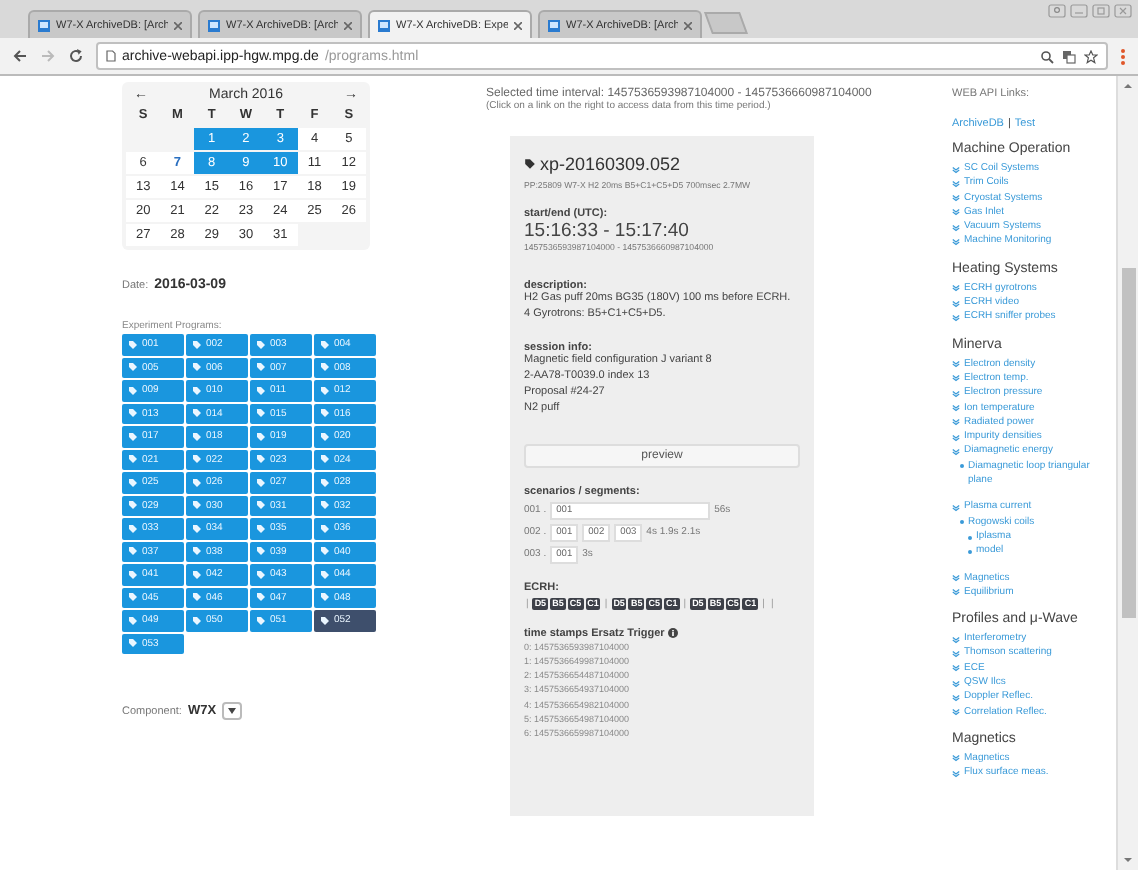 The width and height of the screenshot is (1138, 870). Describe the element at coordinates (1128, 860) in the screenshot. I see `scroll-down-icon` at that location.